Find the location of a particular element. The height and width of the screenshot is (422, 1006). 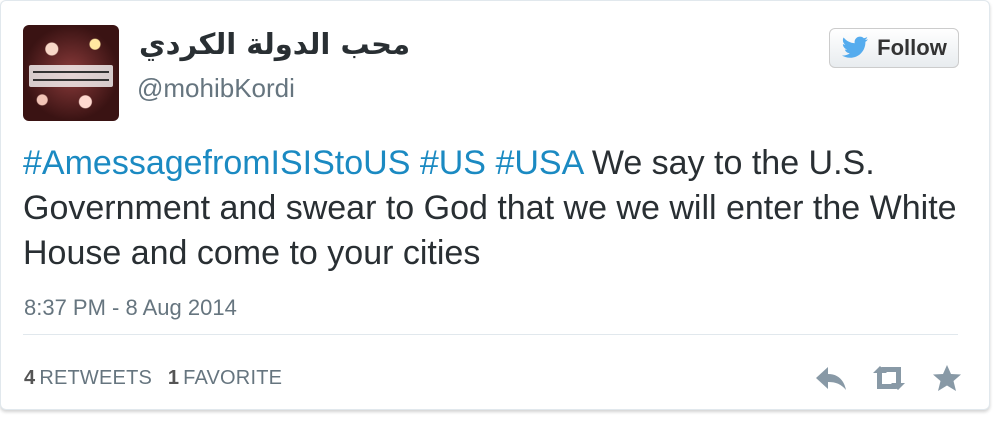

reply-icon is located at coordinates (831, 378).